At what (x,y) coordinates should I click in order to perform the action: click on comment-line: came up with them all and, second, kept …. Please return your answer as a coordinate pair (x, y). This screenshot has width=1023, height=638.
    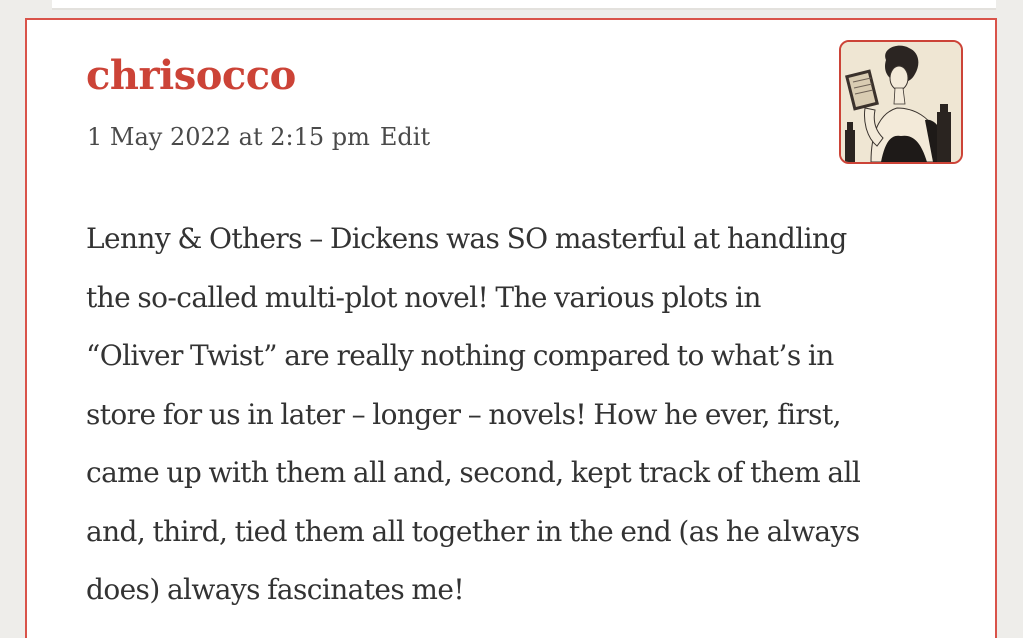
    Looking at the image, I should click on (473, 472).